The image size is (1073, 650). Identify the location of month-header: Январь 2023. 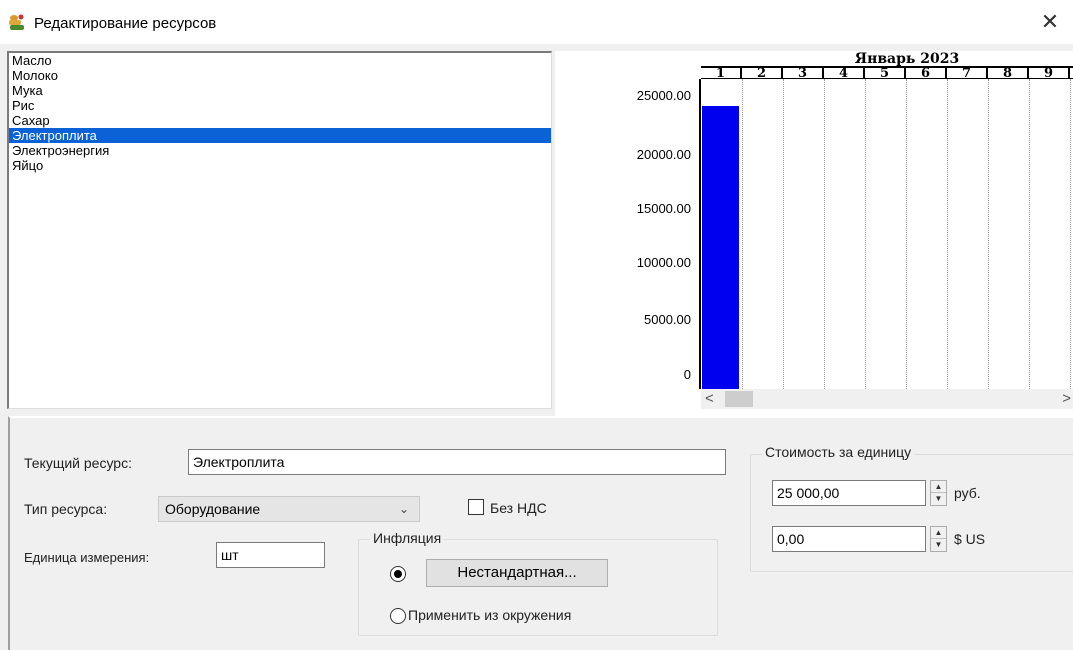
(887, 59).